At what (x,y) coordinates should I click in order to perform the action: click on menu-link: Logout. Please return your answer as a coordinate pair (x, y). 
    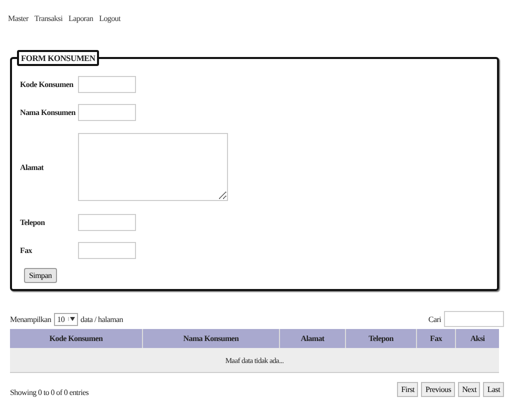
    Looking at the image, I should click on (109, 18).